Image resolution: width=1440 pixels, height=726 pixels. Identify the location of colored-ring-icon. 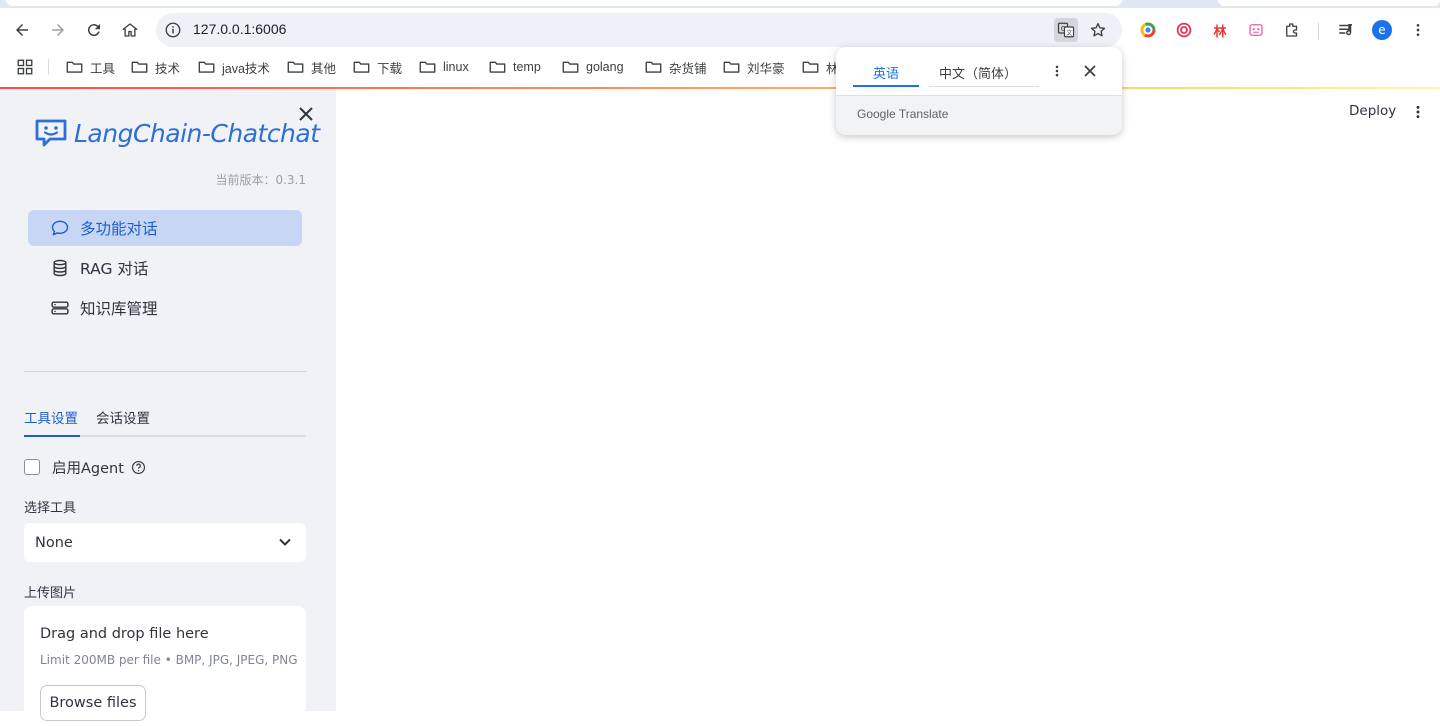
(1148, 30).